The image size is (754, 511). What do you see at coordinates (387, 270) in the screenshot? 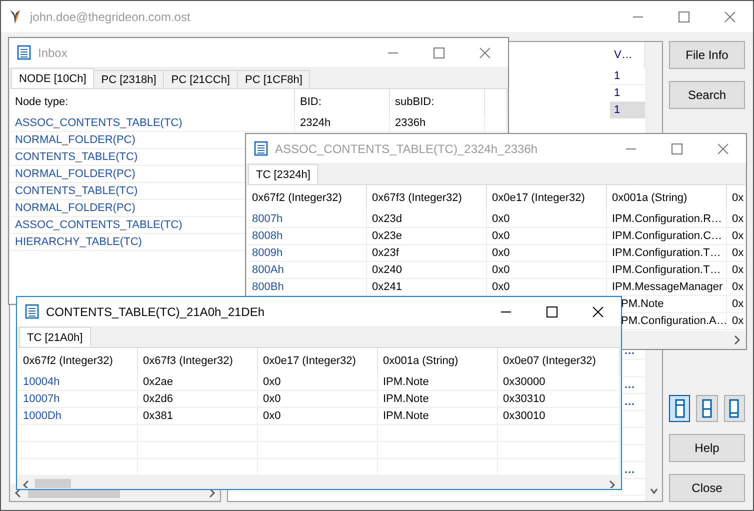
I see `table-cell: 0x240` at bounding box center [387, 270].